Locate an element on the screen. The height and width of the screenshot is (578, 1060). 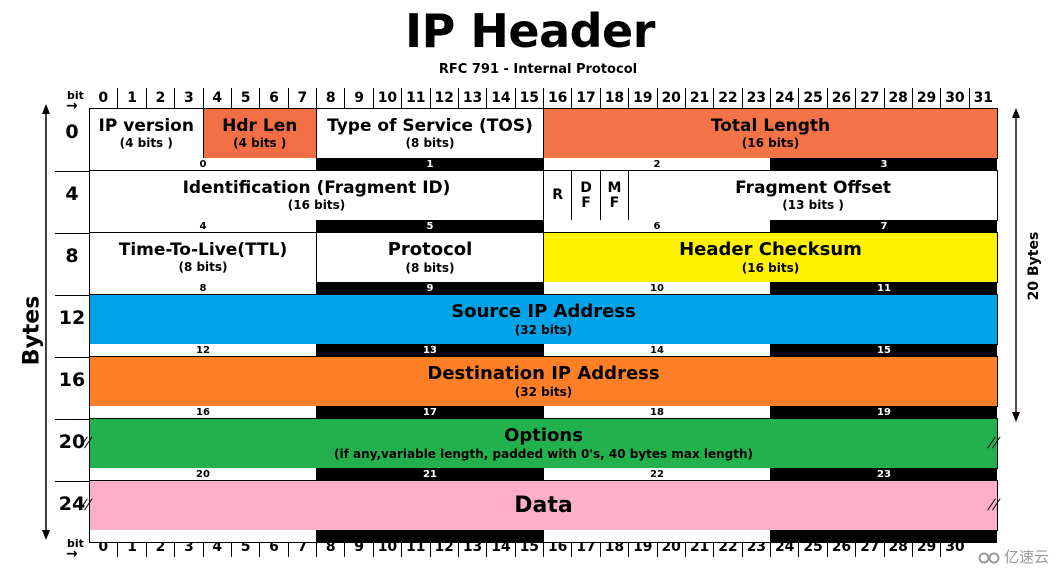
field-hdr-len: Hdr Len (4 bits ) is located at coordinates (259, 133).